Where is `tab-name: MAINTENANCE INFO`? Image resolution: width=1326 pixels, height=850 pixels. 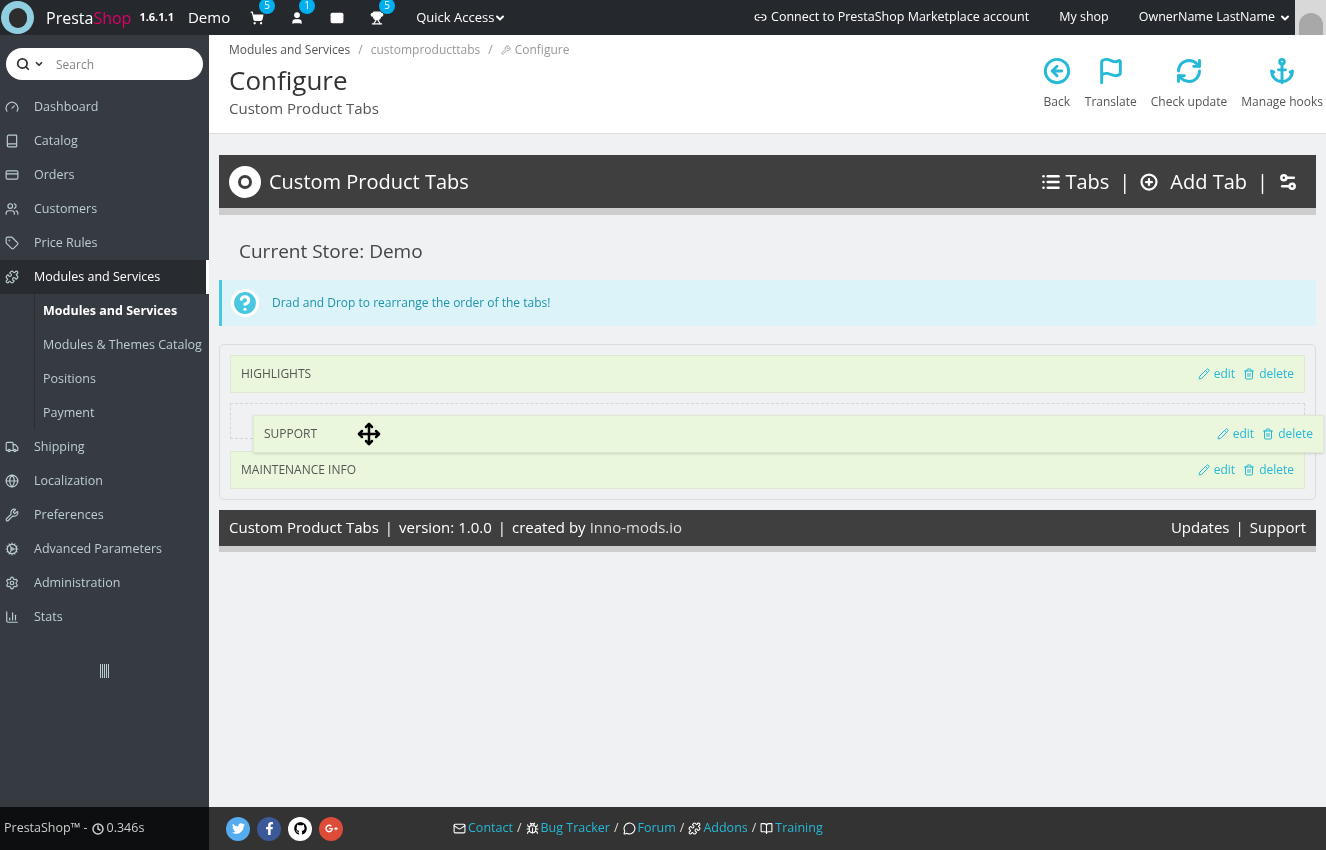 tab-name: MAINTENANCE INFO is located at coordinates (298, 469).